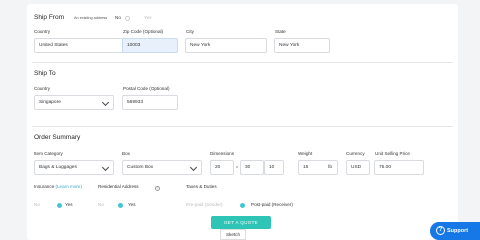  What do you see at coordinates (148, 17) in the screenshot?
I see `existing-address-yes-label: Yes` at bounding box center [148, 17].